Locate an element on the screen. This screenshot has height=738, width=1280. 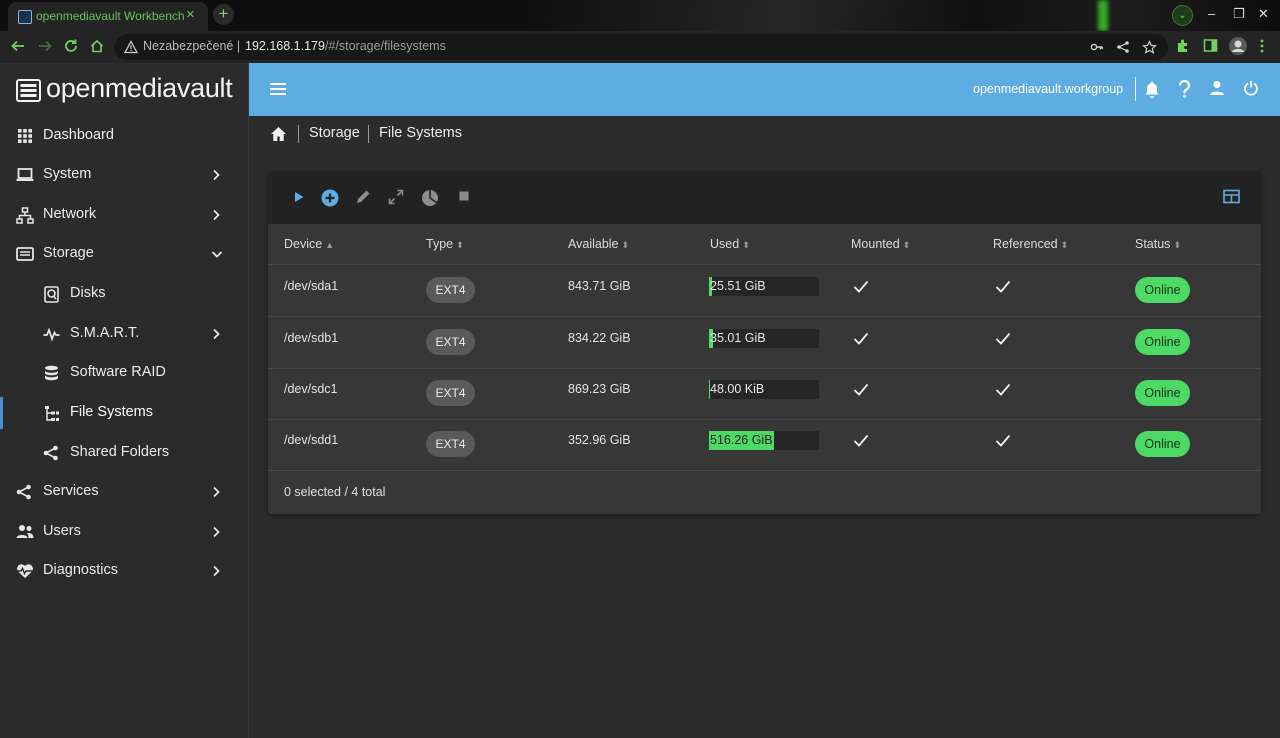
used-value: 35.01 GiB is located at coordinates (738, 338).